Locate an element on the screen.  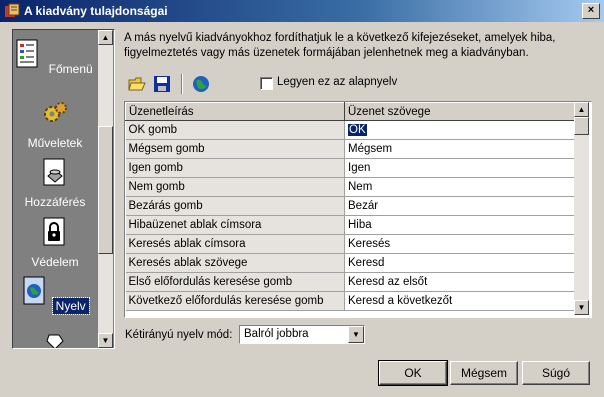
default-language-checkbox is located at coordinates (266, 83).